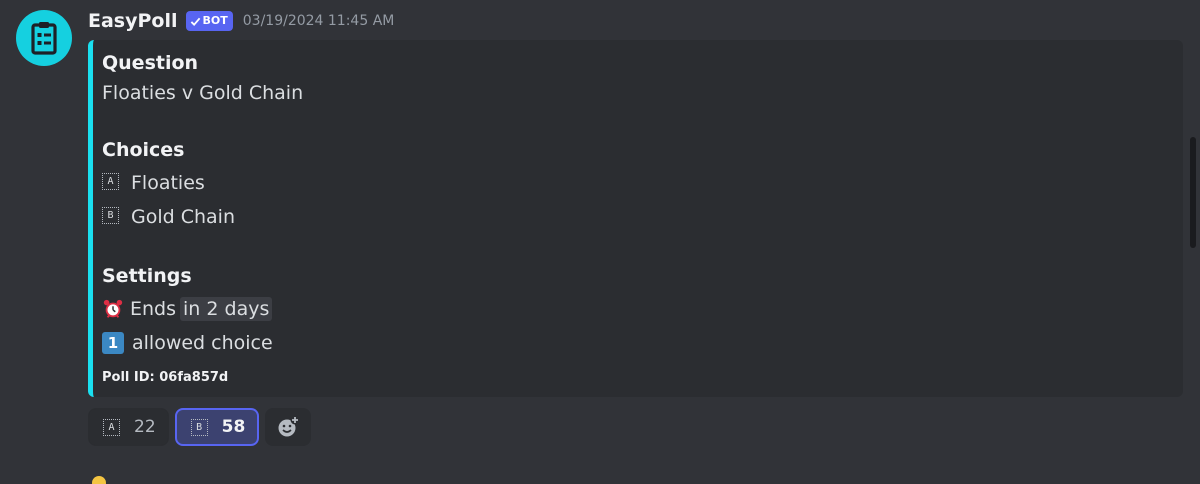  I want to click on reaction-b-button: B 58, so click(217, 427).